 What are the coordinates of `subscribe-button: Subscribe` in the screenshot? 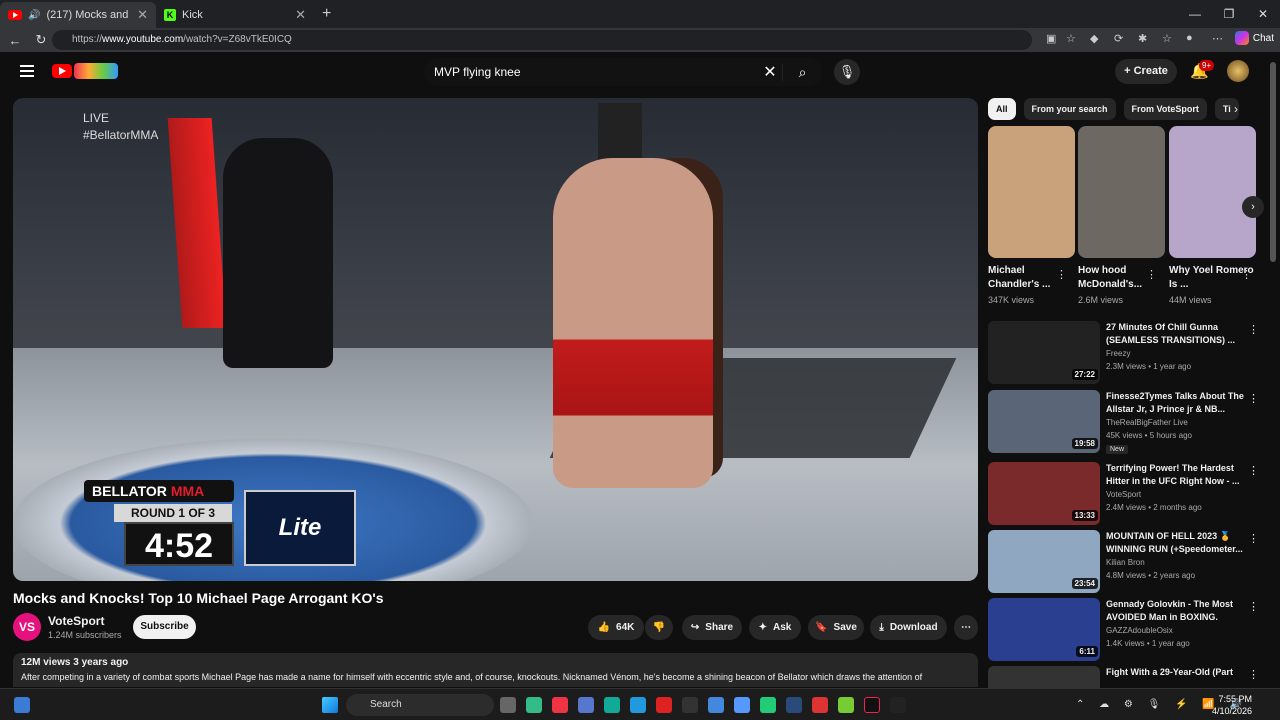 It's located at (164, 627).